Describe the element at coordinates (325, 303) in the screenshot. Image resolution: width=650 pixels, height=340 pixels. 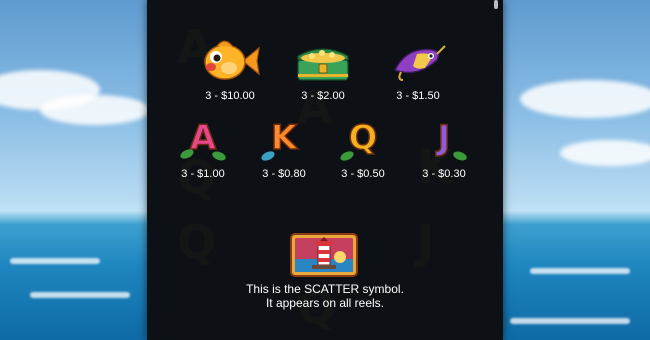
I see `scatter-line-2: It appears on all reels.` at that location.